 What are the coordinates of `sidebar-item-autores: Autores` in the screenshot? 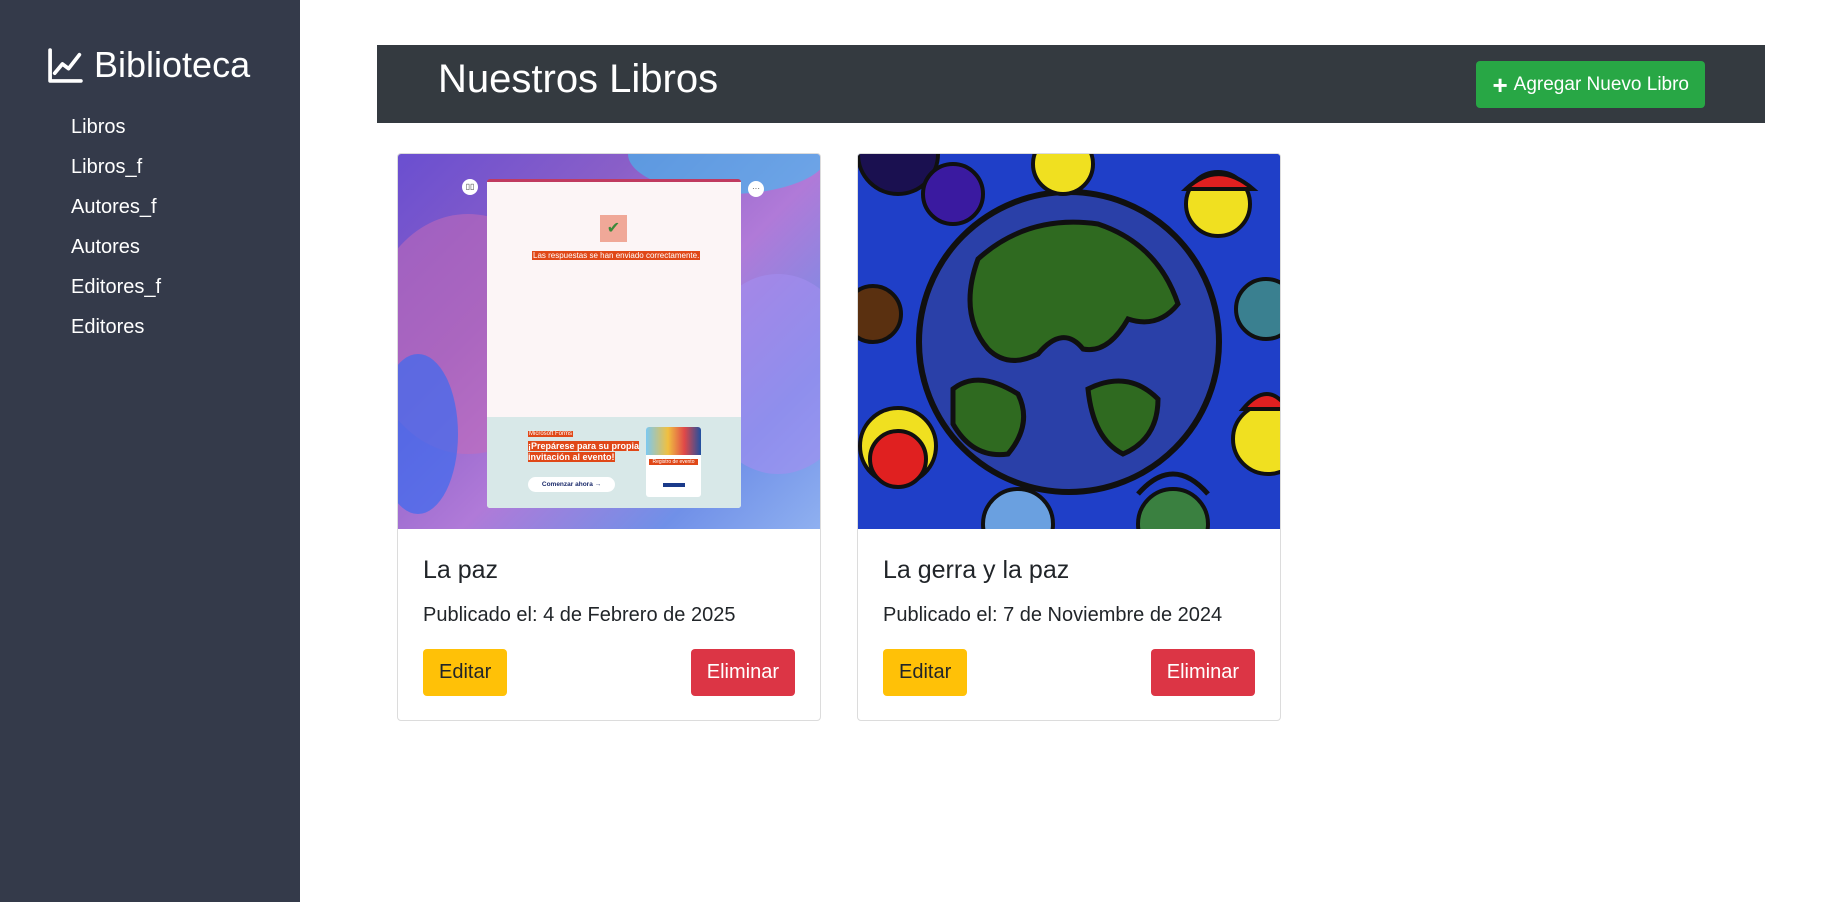 It's located at (116, 252).